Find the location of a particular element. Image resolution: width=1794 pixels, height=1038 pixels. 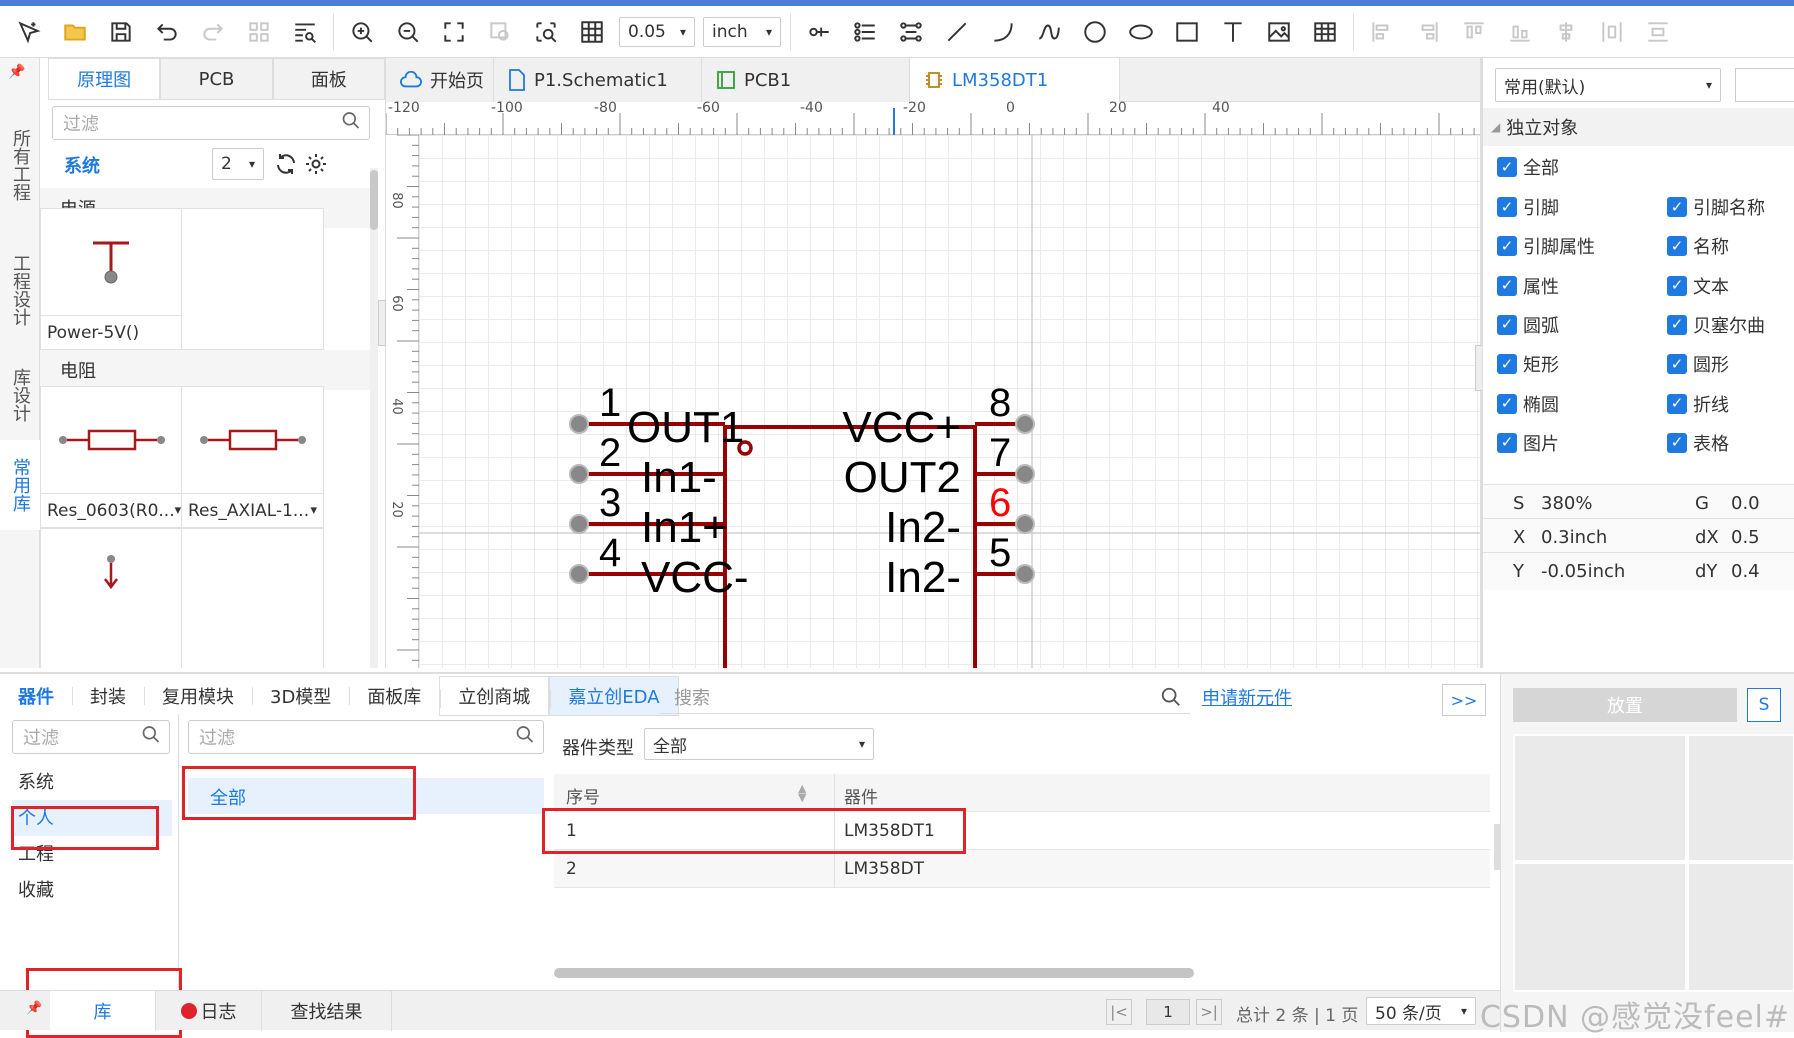

vtab-project-design: 工程设计 is located at coordinates (20, 290).